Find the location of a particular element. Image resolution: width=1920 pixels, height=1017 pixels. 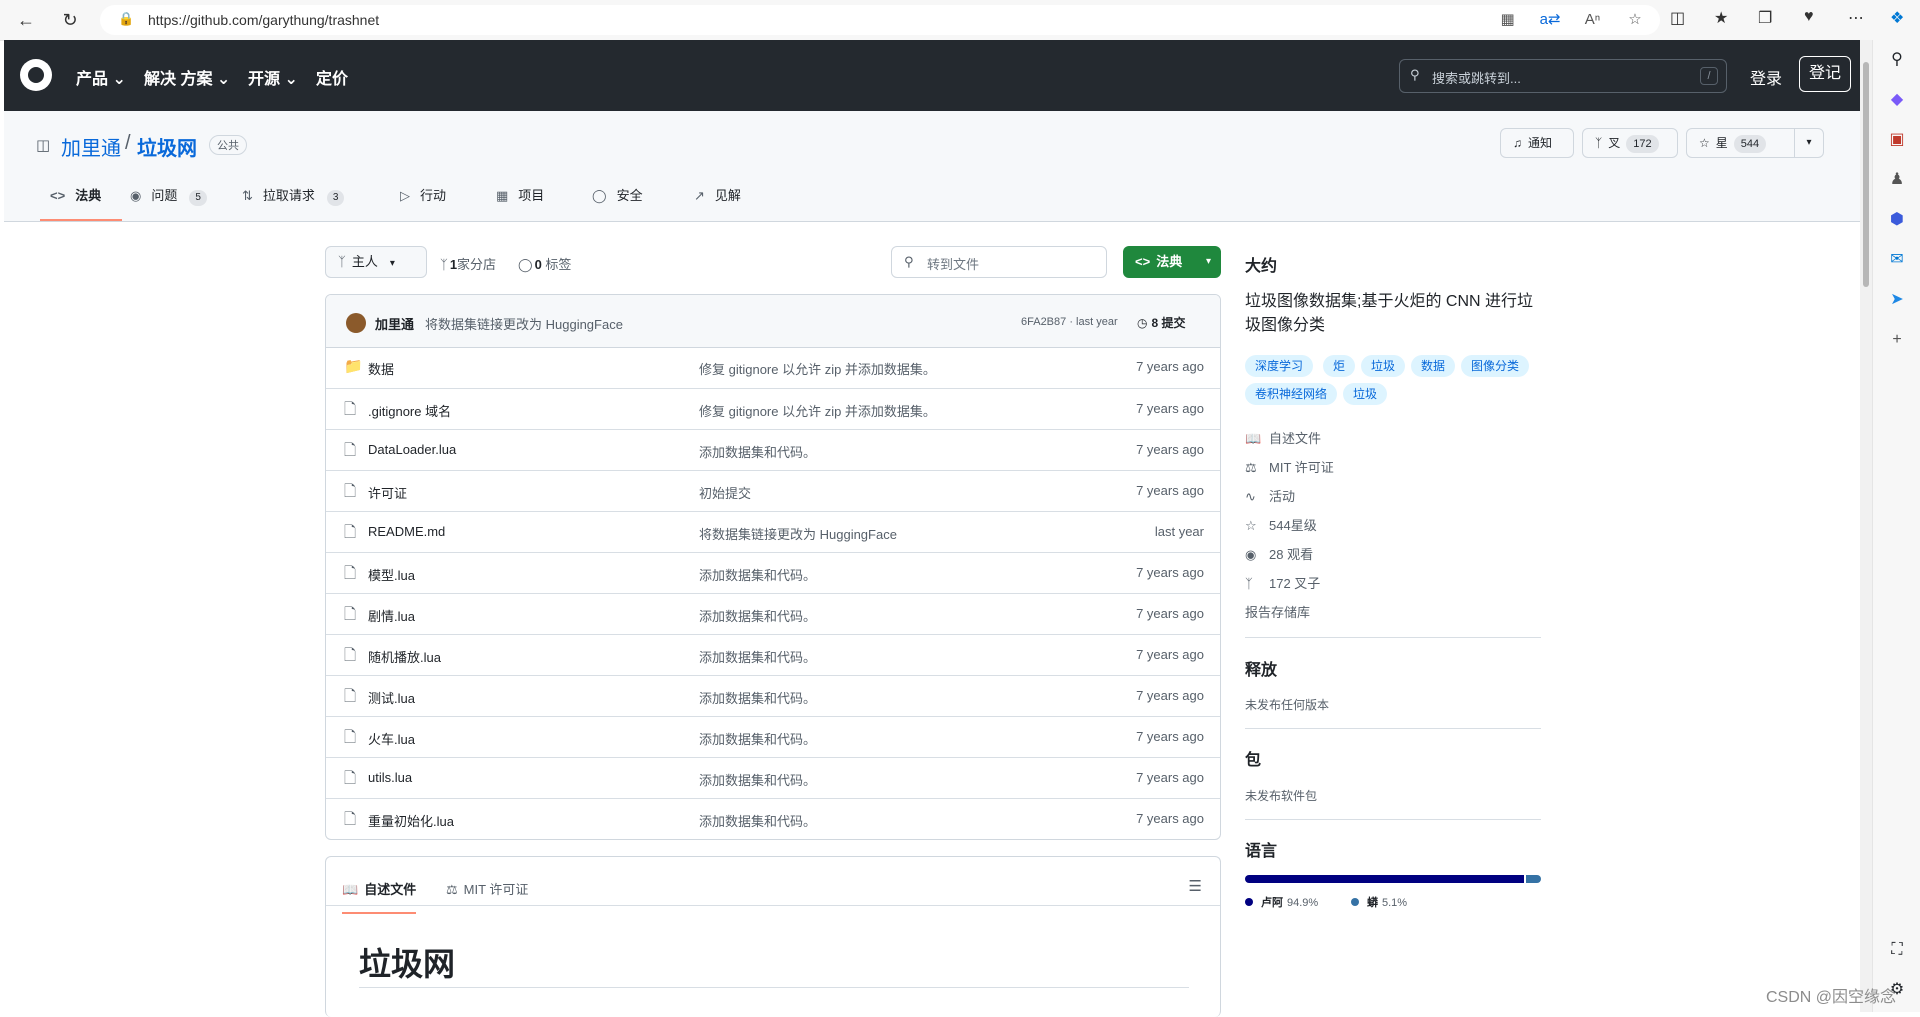

table-row: 🗋 模型.lua 添加数据集和代码。 7 years ago is located at coordinates (773, 573).